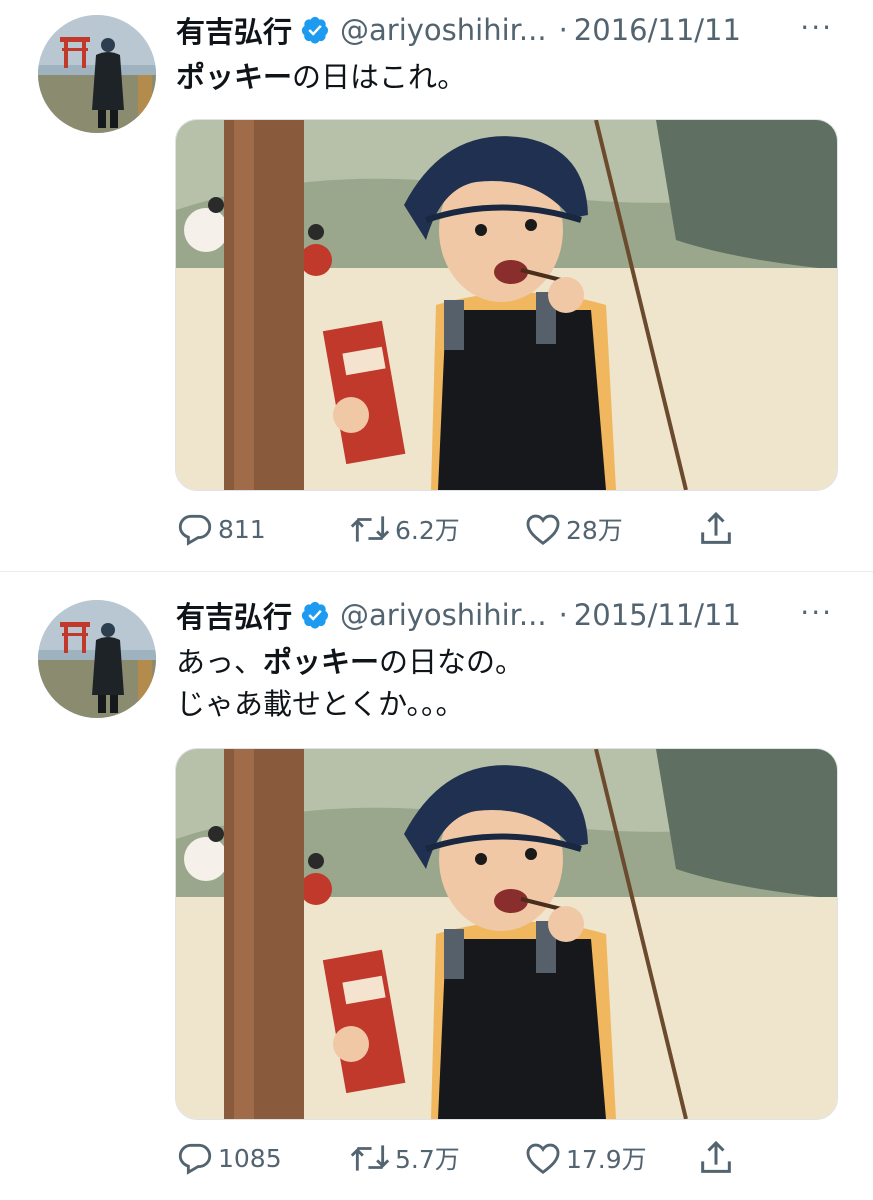  I want to click on like-button: 28万, so click(573, 529).